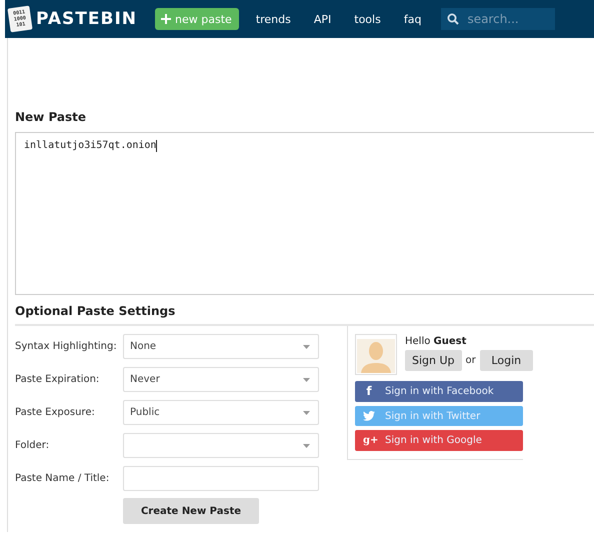 Image resolution: width=594 pixels, height=534 pixels. I want to click on plus-icon, so click(166, 19).